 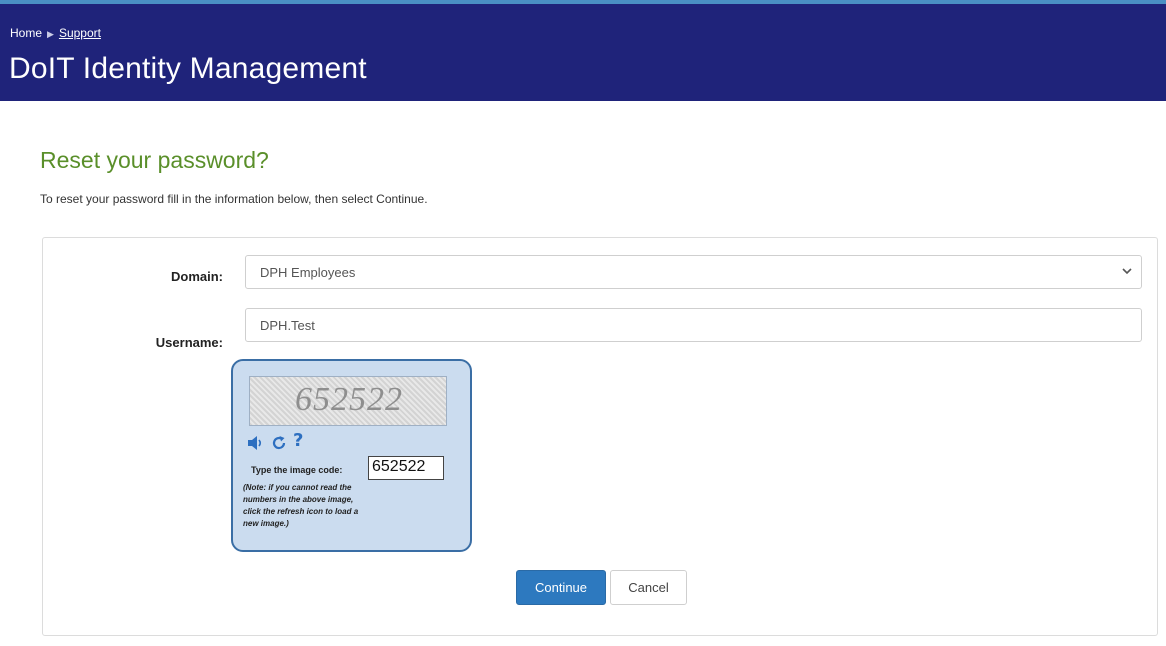 What do you see at coordinates (188, 68) in the screenshot?
I see `app-title: DoIT Identity Management` at bounding box center [188, 68].